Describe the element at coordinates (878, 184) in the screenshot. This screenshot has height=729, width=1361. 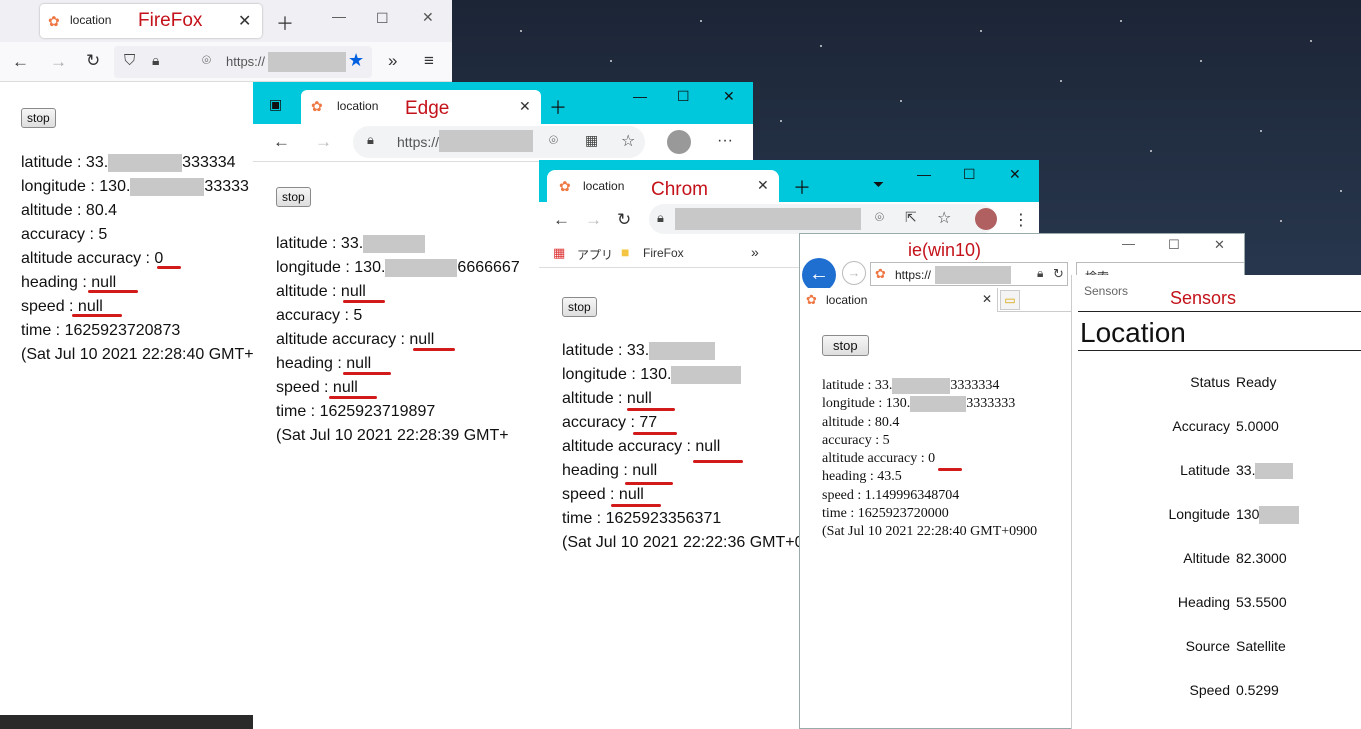
I see `tab-search-icon: ⏷` at that location.